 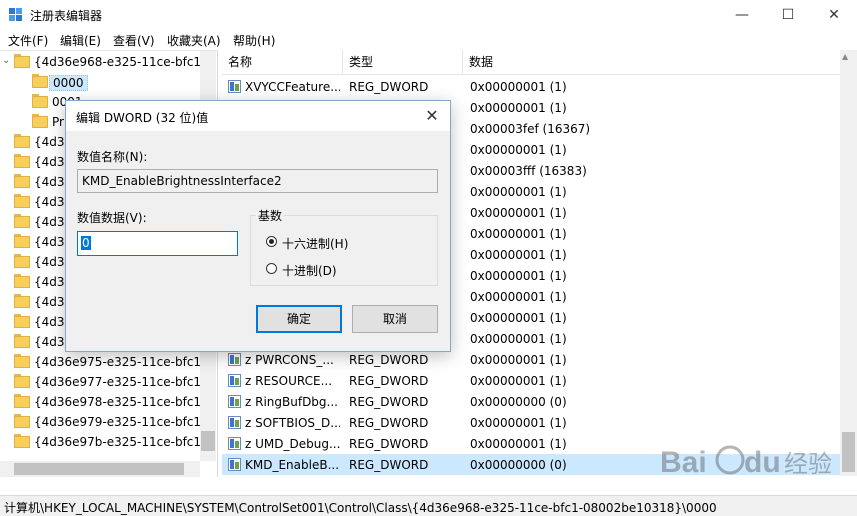 I want to click on dialog-close-button: ✕, so click(x=432, y=116).